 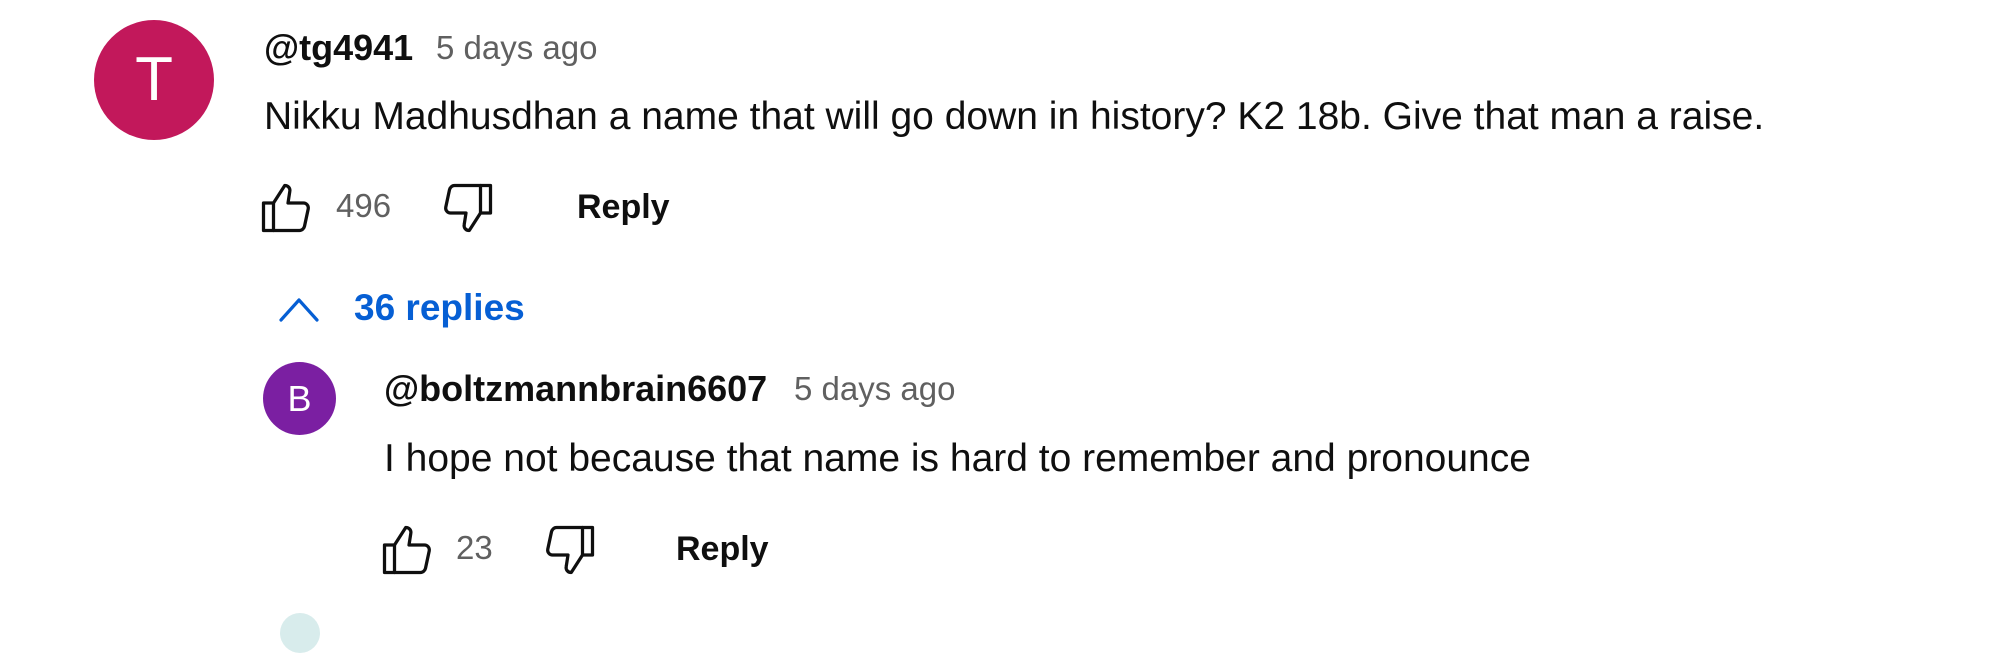 I want to click on avatar-letter: B, so click(x=299, y=398).